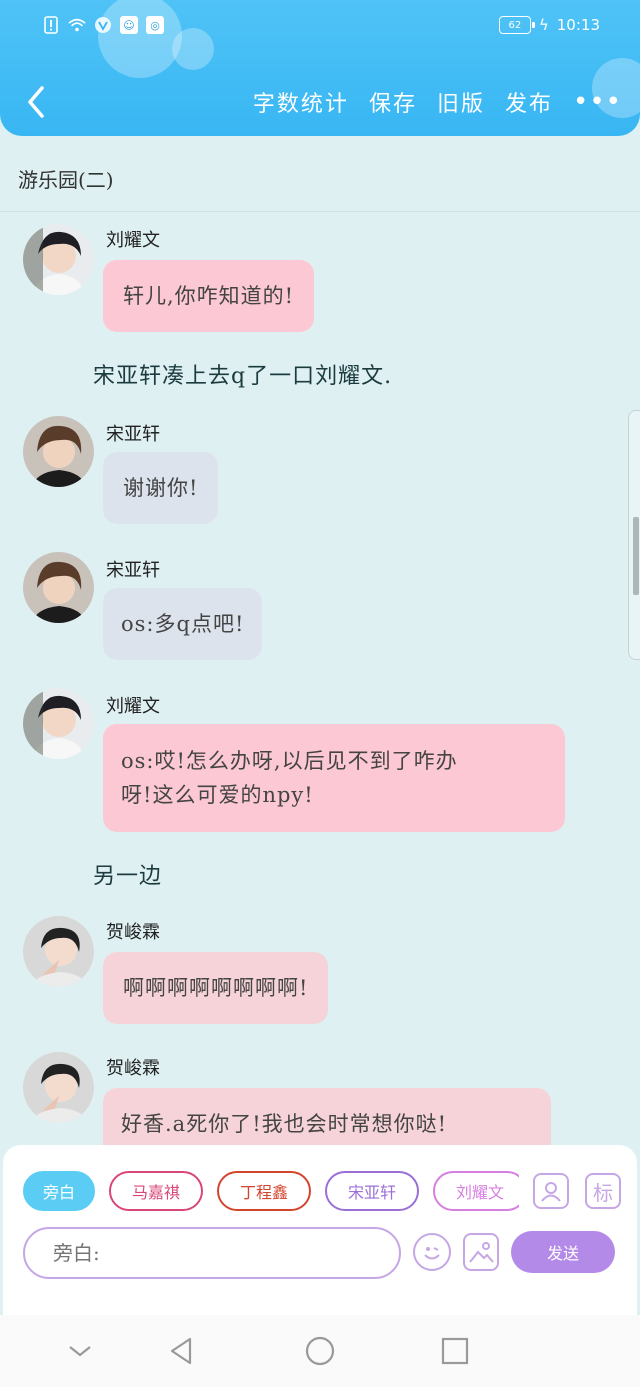  I want to click on tag-button: 标, so click(603, 1191).